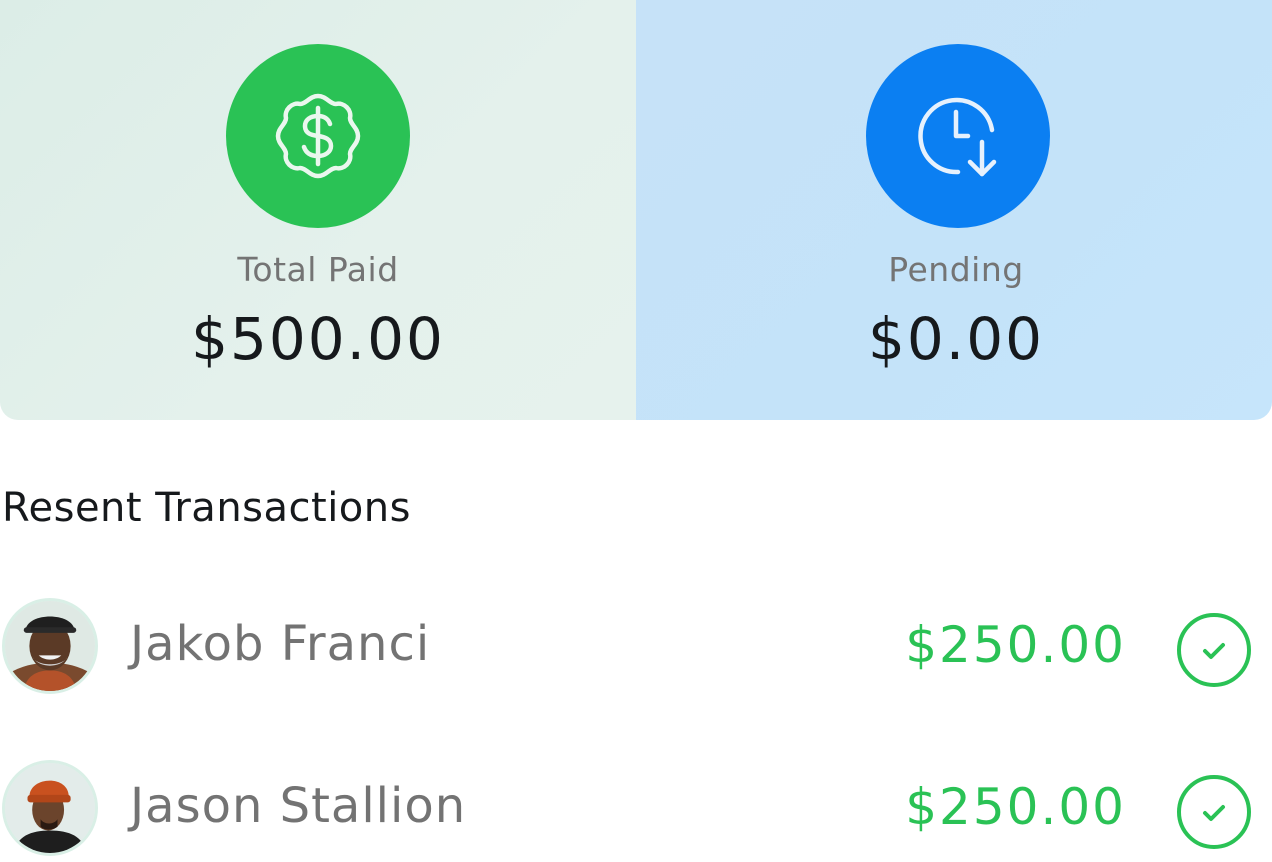 This screenshot has height=862, width=1272. I want to click on total-paid-icon-circle, so click(318, 136).